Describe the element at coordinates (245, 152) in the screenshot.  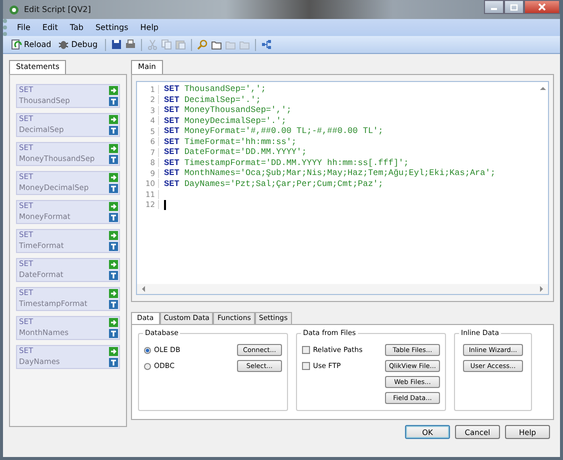
I see `code-text: DateFormat='DD.MM.YYYY';` at that location.